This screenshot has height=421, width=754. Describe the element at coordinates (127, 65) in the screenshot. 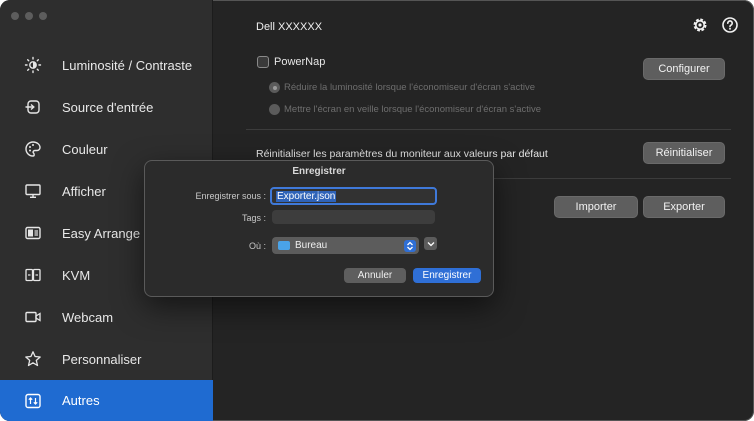

I see `sidebar-item-label: Luminosité / Contraste` at that location.